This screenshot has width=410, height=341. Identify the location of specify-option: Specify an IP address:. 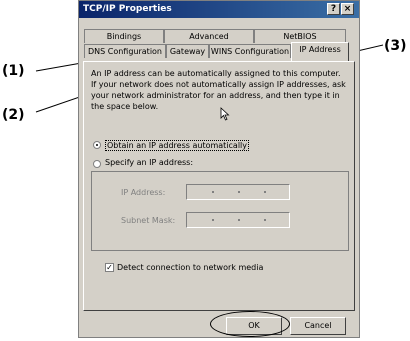
(143, 163).